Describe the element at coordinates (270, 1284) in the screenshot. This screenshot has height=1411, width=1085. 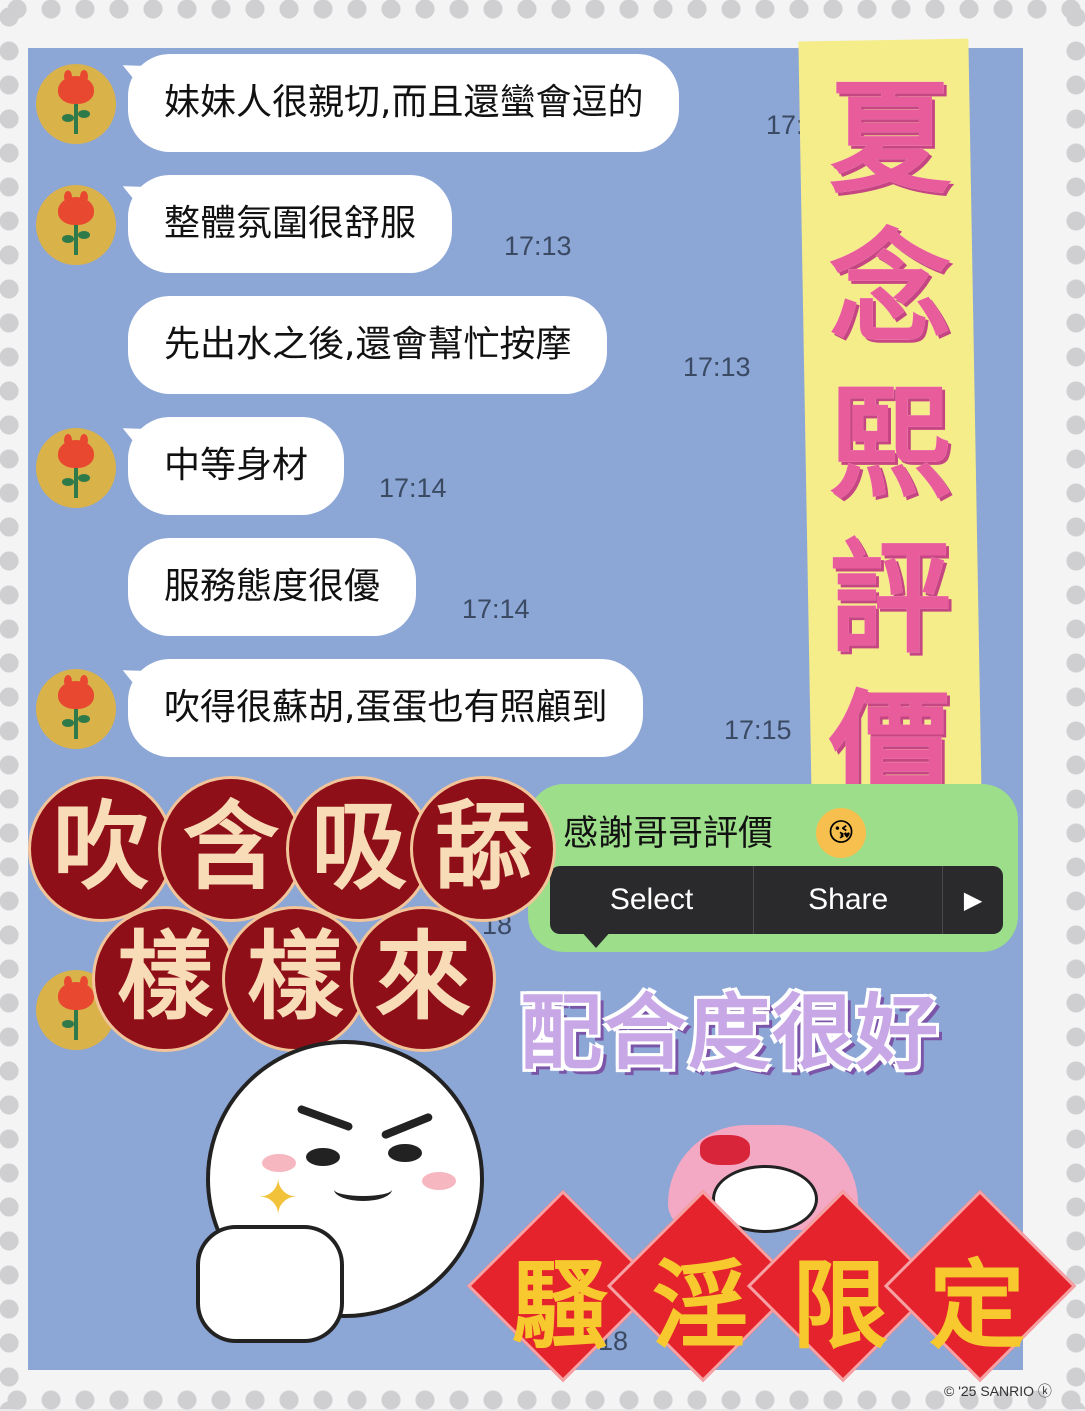
I see `thumbs-up-hand` at that location.